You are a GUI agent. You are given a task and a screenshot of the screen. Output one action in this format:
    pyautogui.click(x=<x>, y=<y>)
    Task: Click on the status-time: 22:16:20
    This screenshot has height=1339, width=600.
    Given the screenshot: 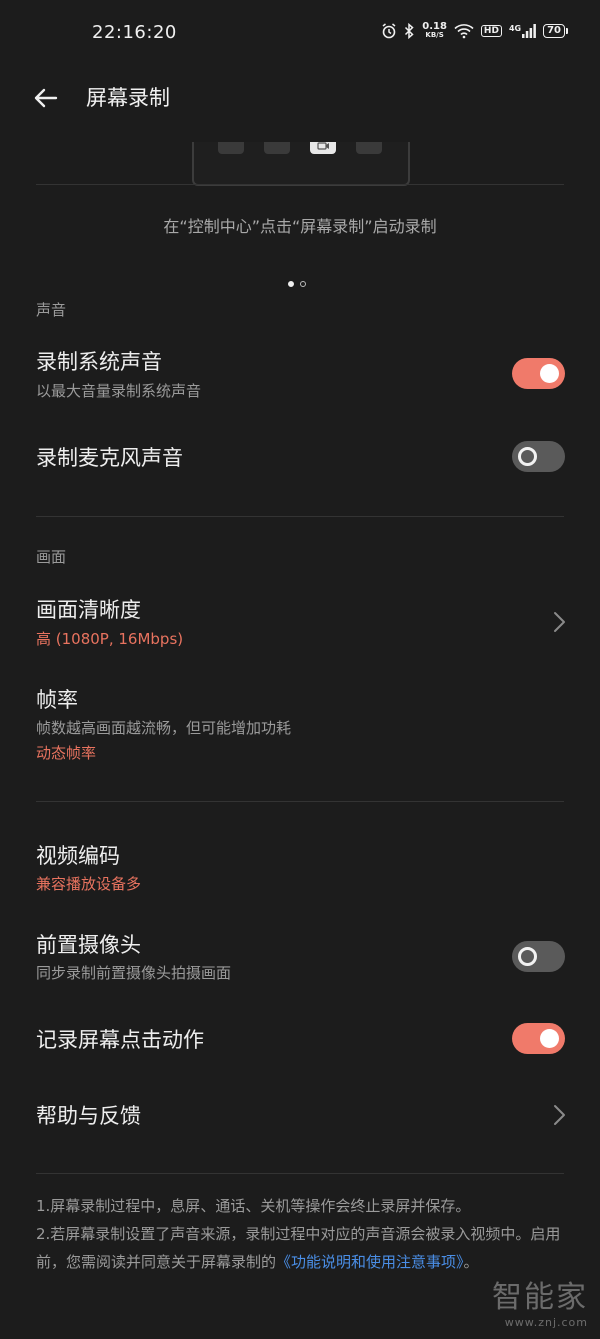 What is the action you would take?
    pyautogui.click(x=134, y=32)
    